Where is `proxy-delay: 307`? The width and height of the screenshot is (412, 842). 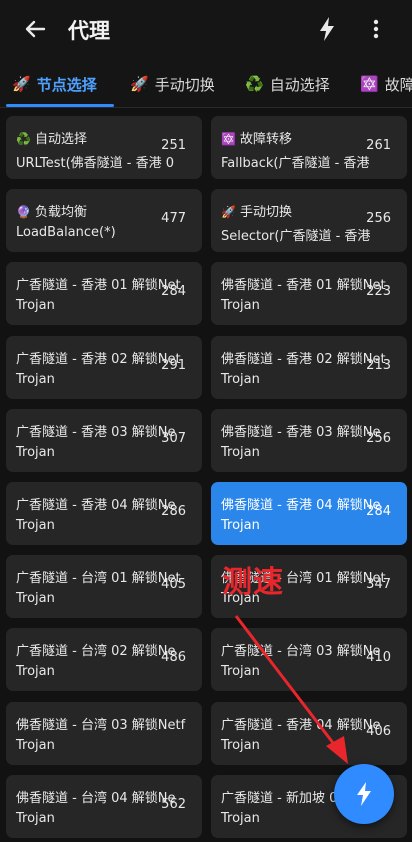
proxy-delay: 307 is located at coordinates (173, 438).